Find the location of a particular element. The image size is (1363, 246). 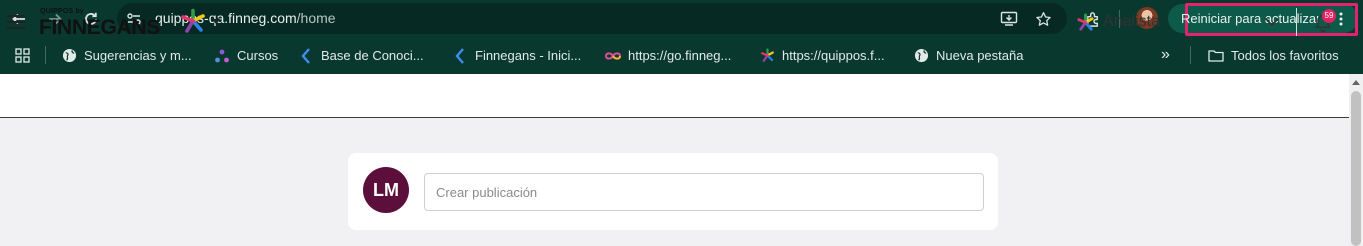

user-avatar: LM is located at coordinates (386, 190).